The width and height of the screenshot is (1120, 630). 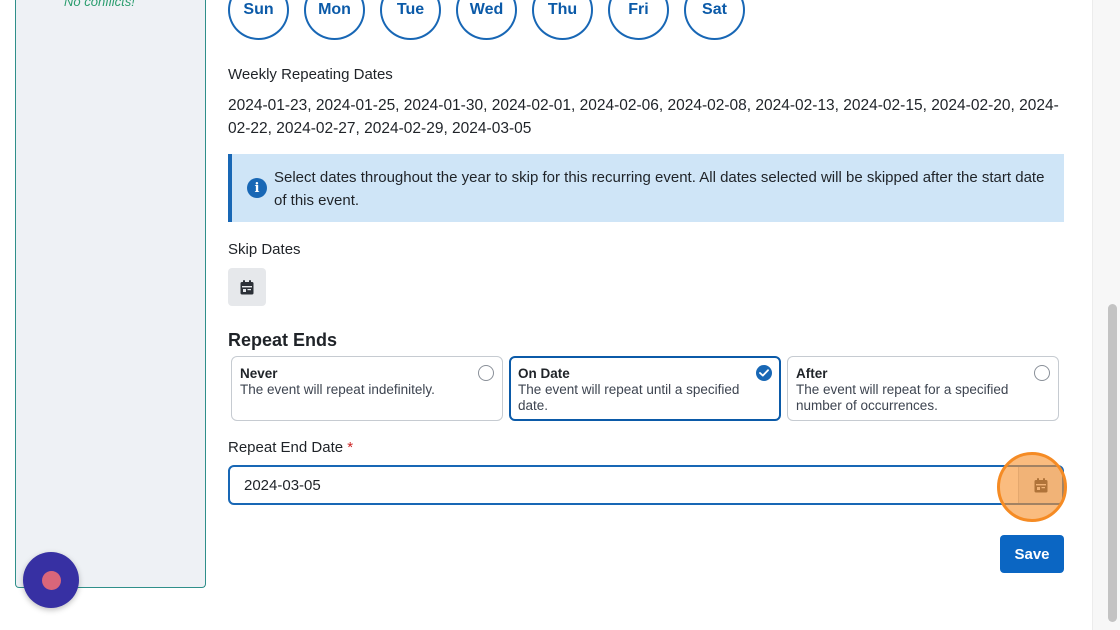 What do you see at coordinates (310, 74) in the screenshot?
I see `weekly-dates-label: Weekly Repeating Dates` at bounding box center [310, 74].